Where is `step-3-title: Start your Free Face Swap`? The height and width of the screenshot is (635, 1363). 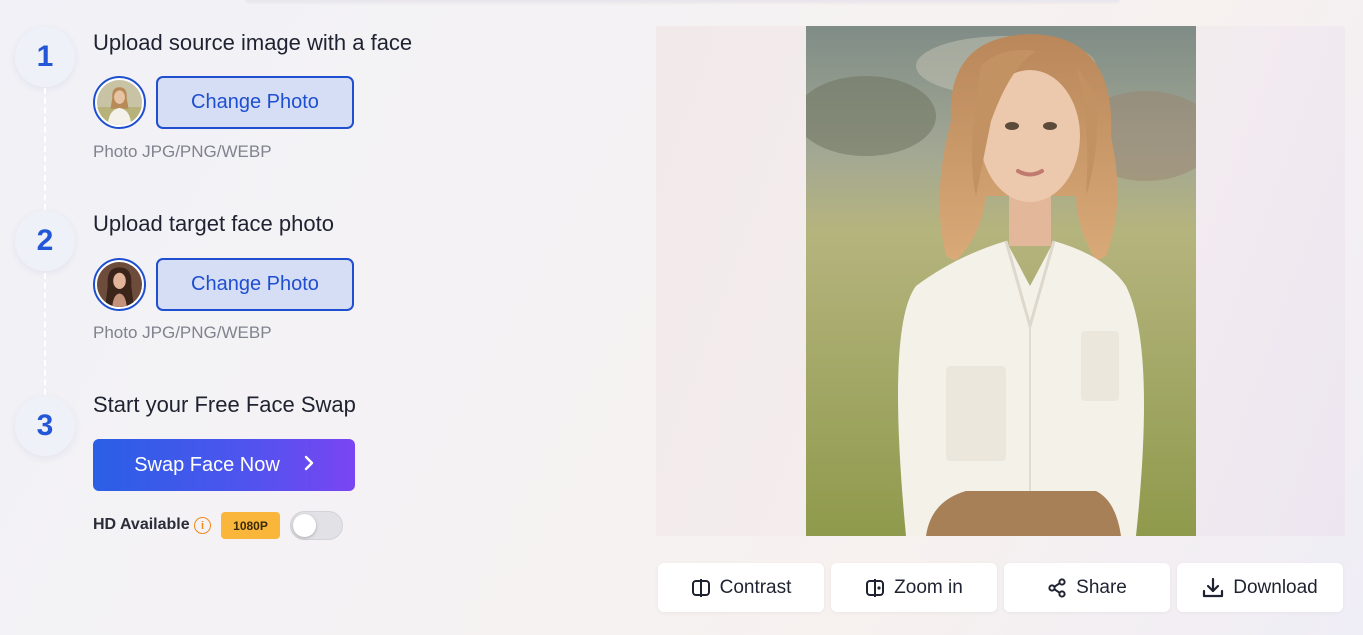
step-3-title: Start your Free Face Swap is located at coordinates (224, 404).